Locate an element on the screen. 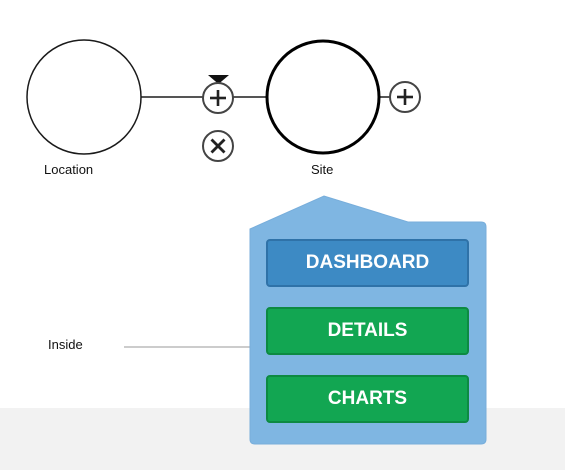  dashboard-button: DASHBOARD is located at coordinates (367, 263).